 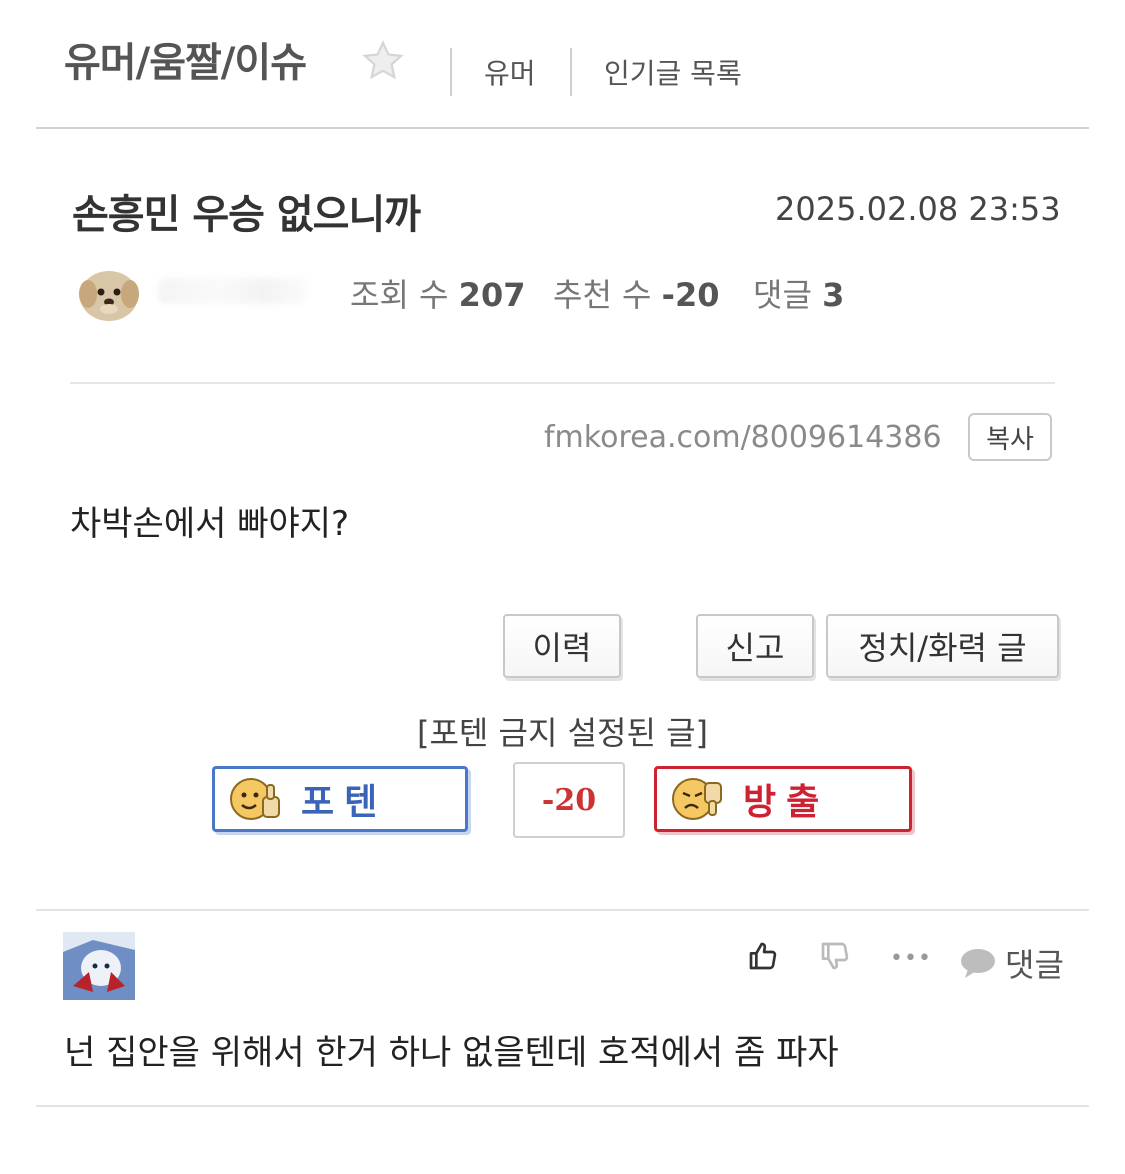 What do you see at coordinates (911, 958) in the screenshot?
I see `comment-more-button: •••` at bounding box center [911, 958].